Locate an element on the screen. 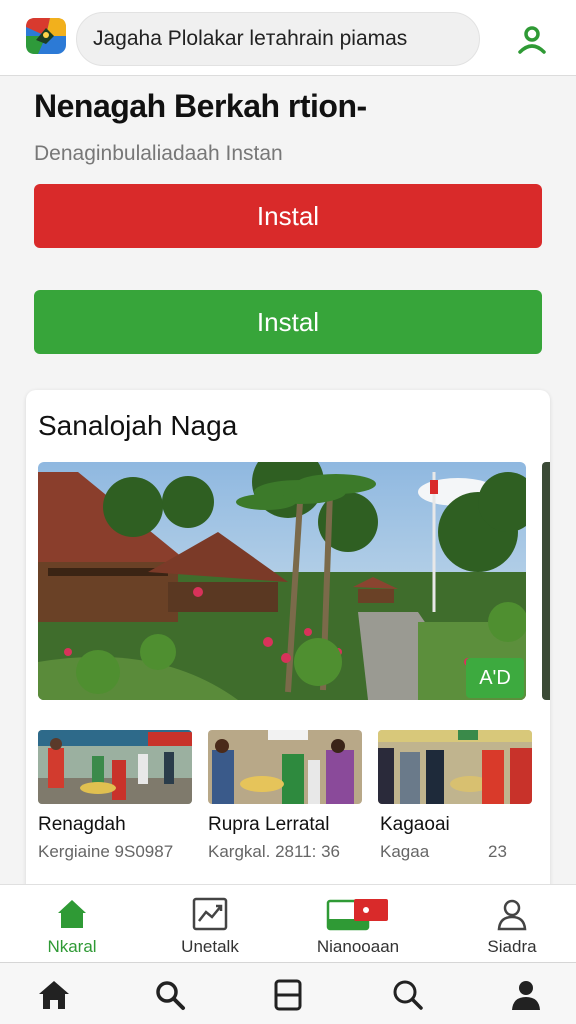 The height and width of the screenshot is (1024, 576). nav-item-chart: Unetalk is located at coordinates (210, 924).